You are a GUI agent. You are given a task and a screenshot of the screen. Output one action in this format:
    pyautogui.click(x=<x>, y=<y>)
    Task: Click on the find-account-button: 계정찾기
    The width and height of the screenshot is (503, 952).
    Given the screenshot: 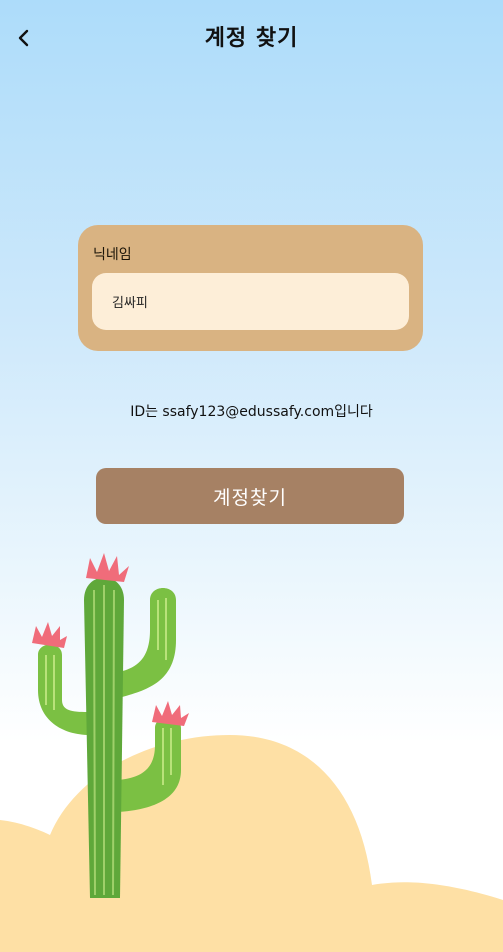 What is the action you would take?
    pyautogui.click(x=250, y=496)
    